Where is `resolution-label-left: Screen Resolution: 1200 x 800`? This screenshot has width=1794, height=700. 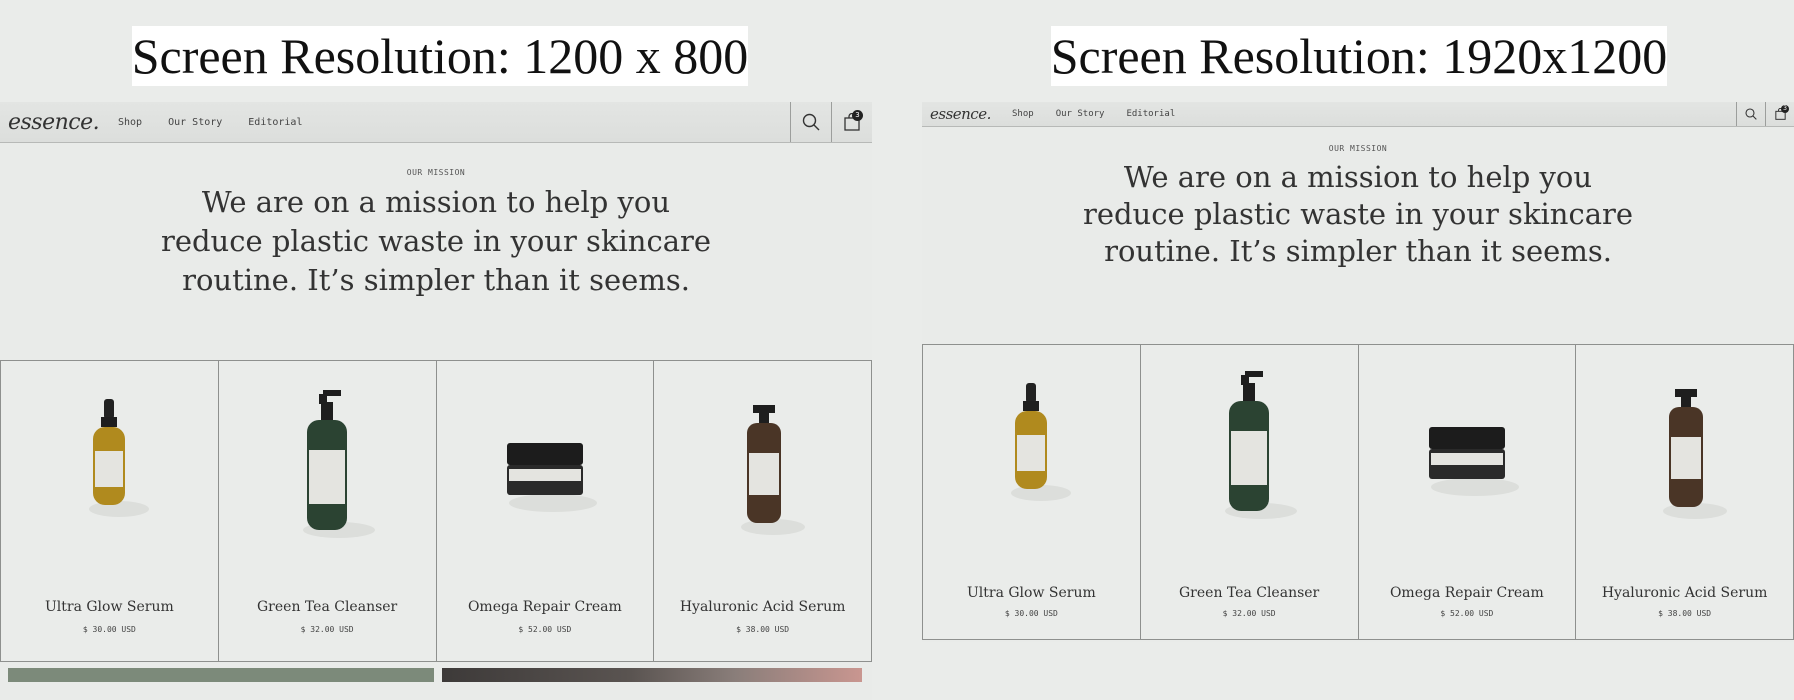 resolution-label-left: Screen Resolution: 1200 x 800 is located at coordinates (440, 56).